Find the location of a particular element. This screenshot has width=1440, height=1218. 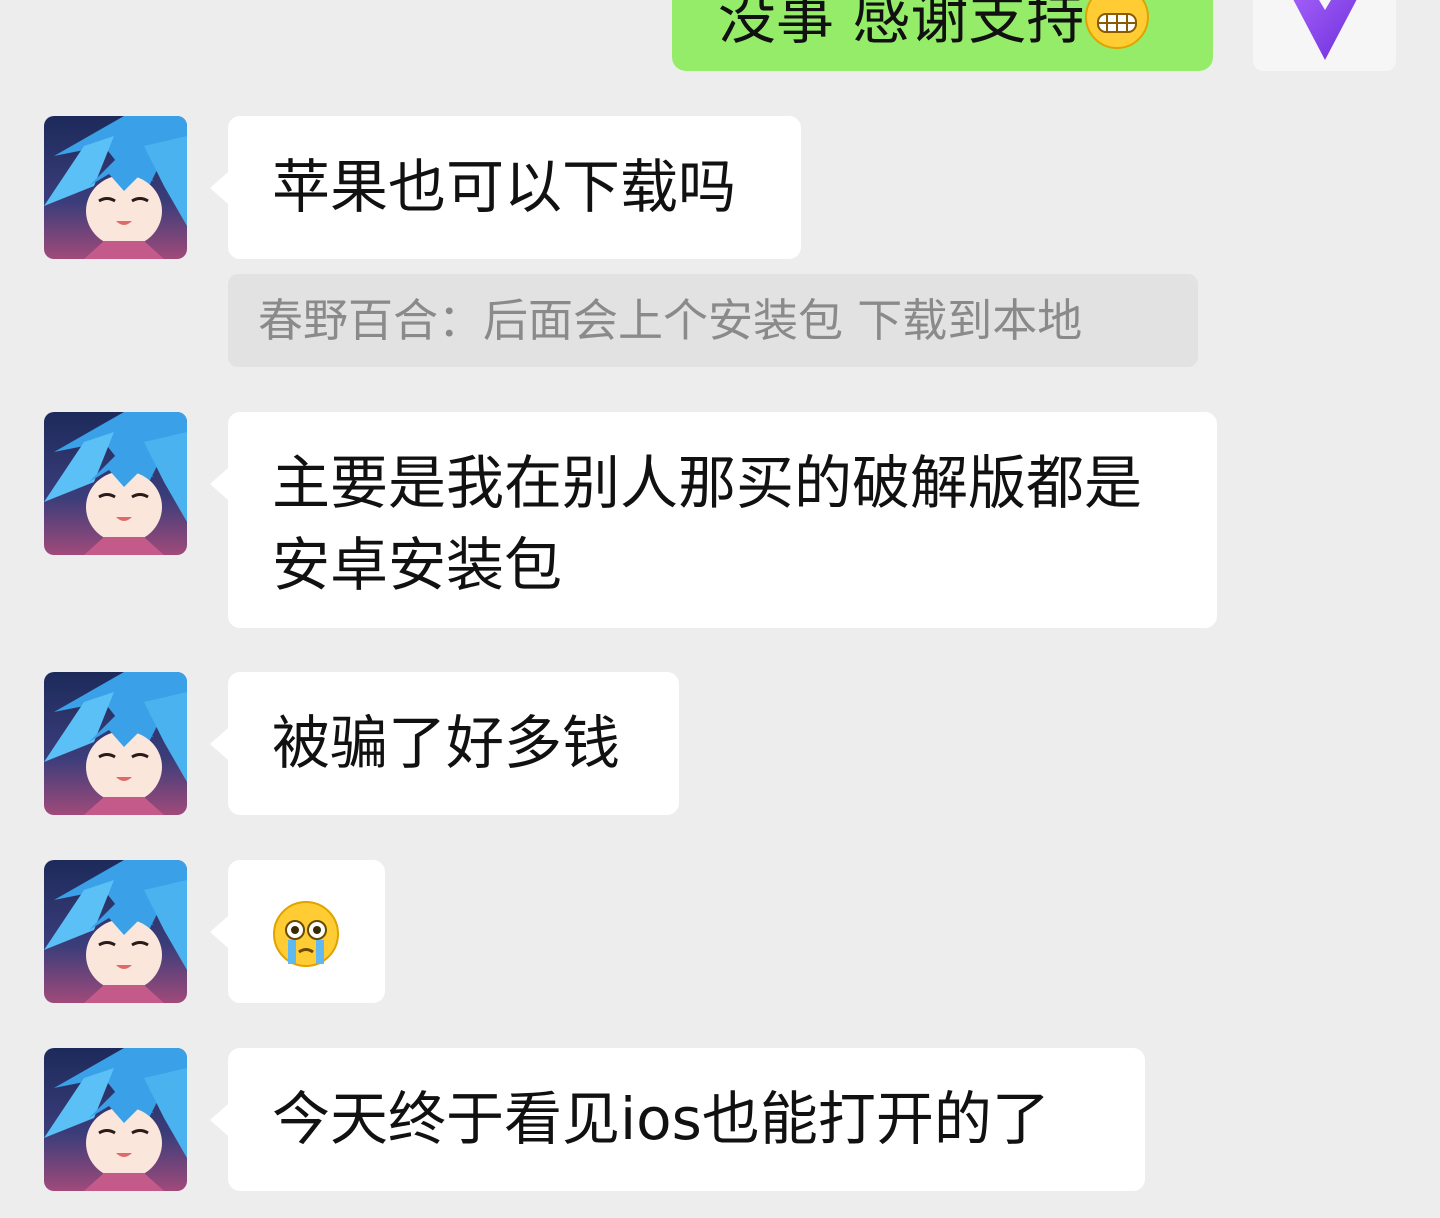

my-avatar is located at coordinates (1324, 35).